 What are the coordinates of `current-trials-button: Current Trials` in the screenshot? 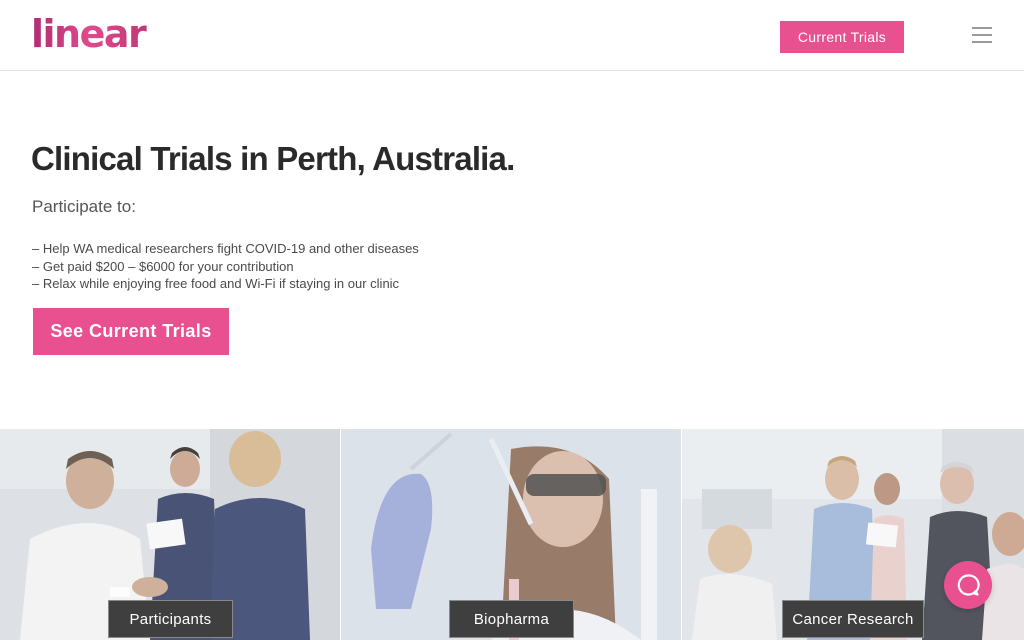 It's located at (842, 37).